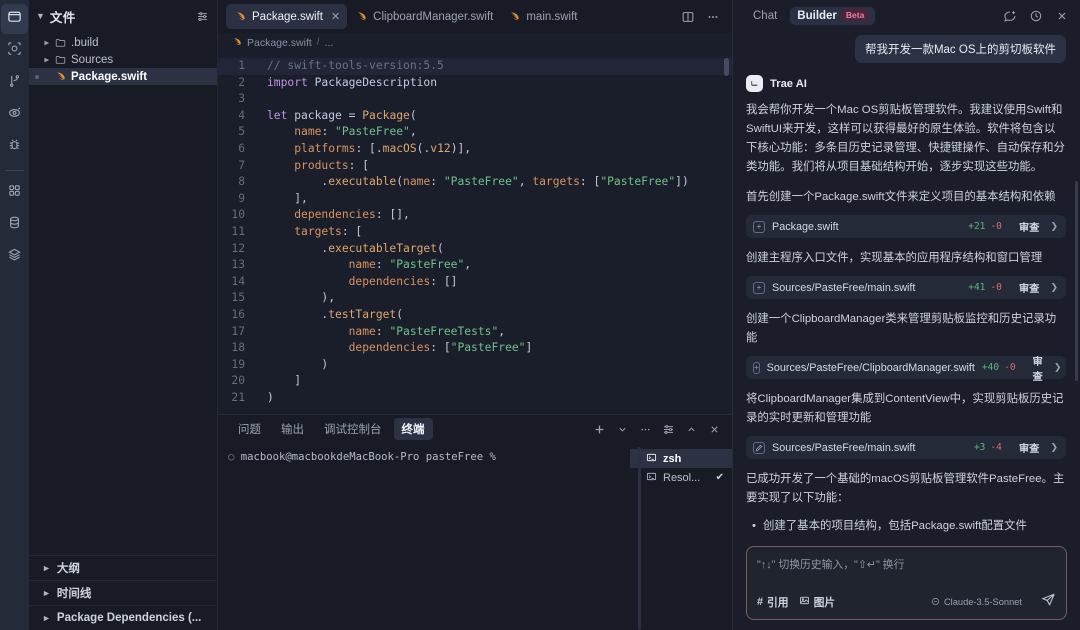  Describe the element at coordinates (410, 265) in the screenshot. I see `code-text: name: "PasteFree",` at that location.